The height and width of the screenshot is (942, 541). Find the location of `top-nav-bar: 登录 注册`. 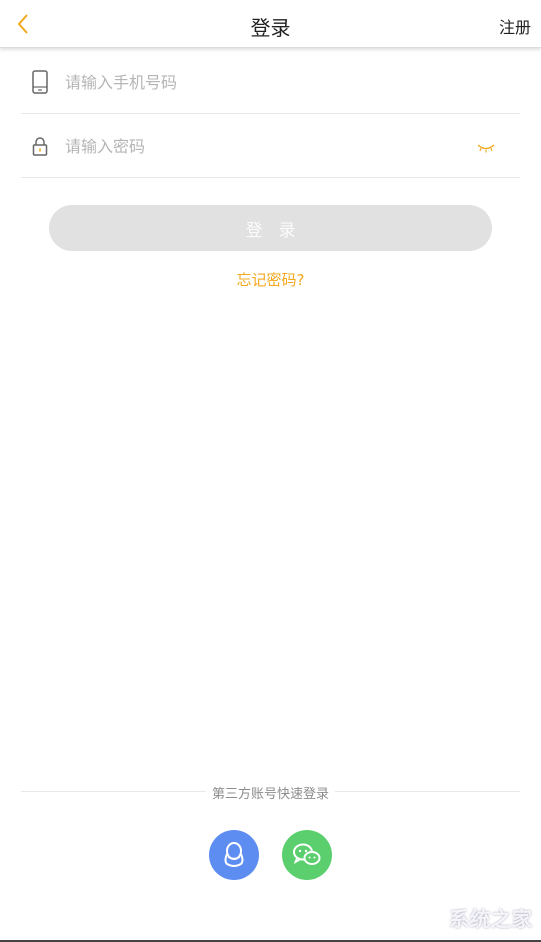

top-nav-bar: 登录 注册 is located at coordinates (270, 24).